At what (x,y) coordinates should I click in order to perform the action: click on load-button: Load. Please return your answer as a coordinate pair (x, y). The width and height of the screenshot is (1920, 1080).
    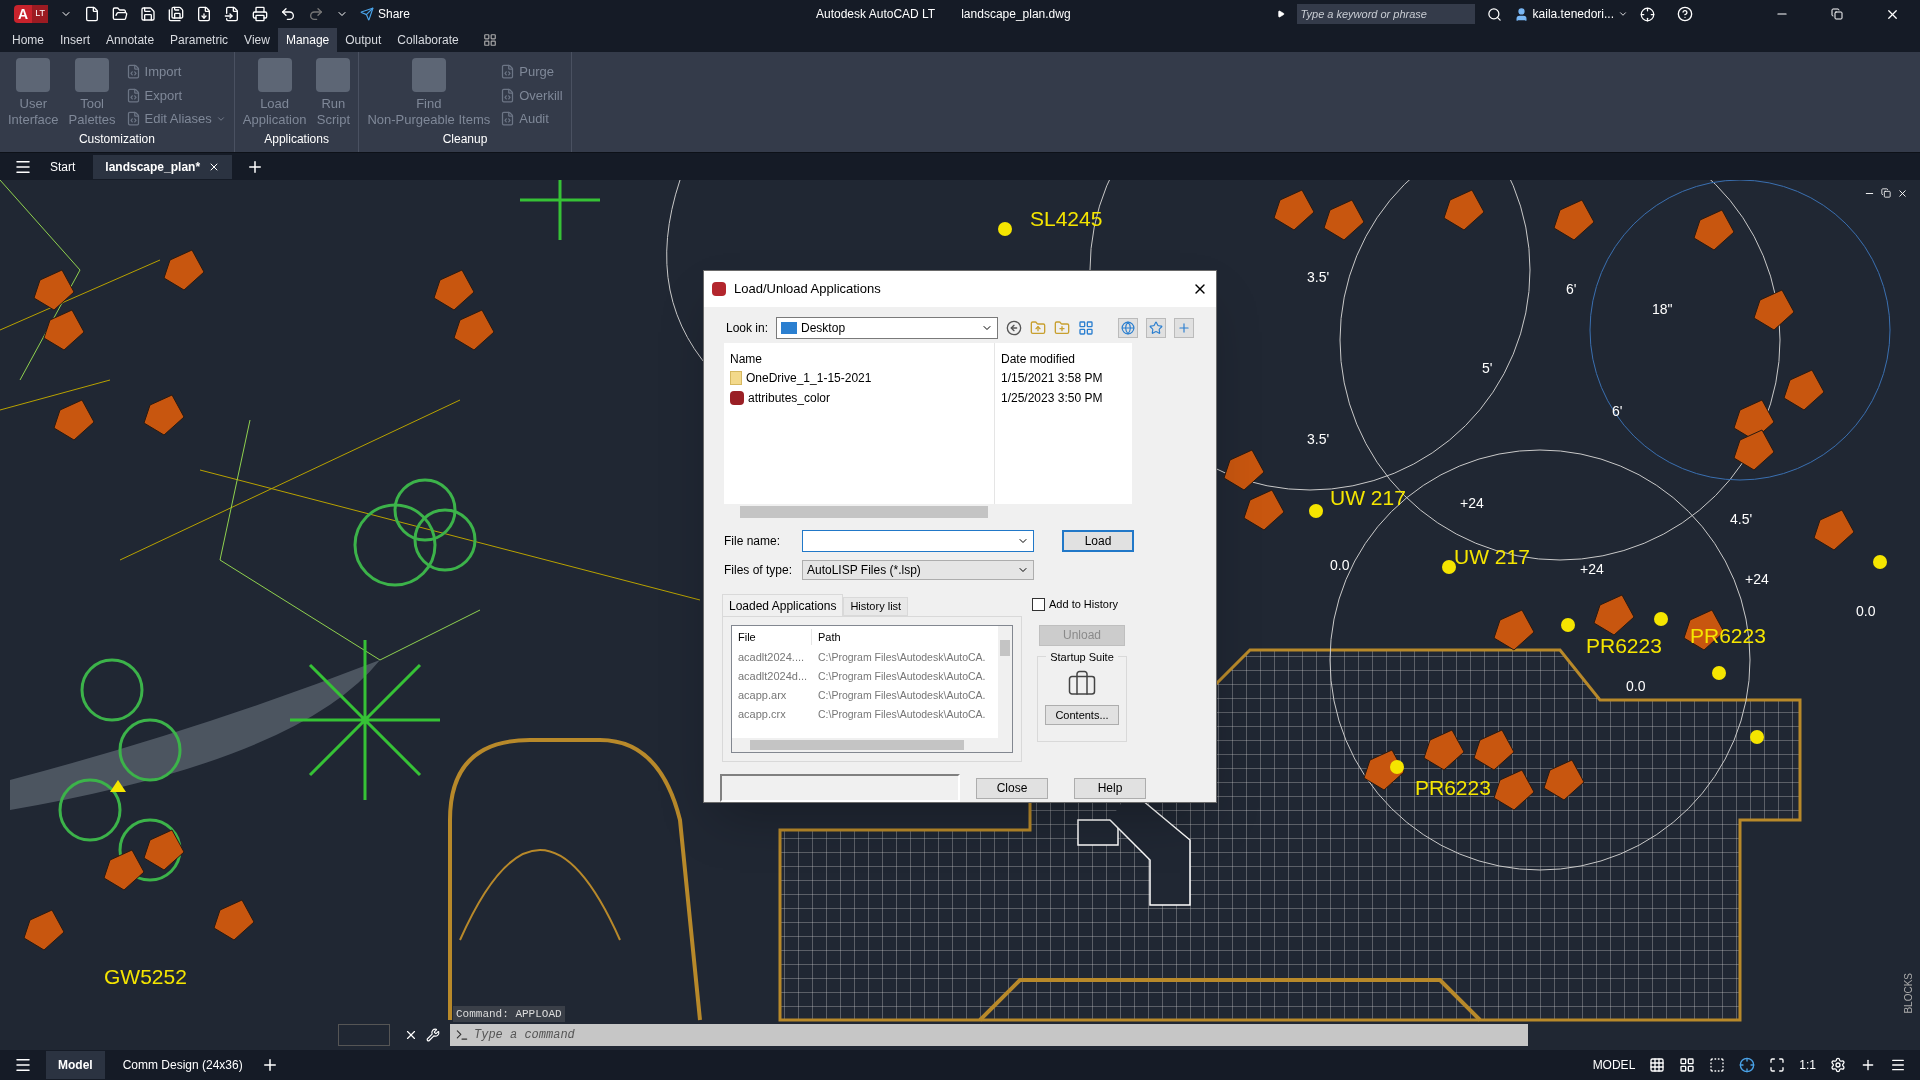
    Looking at the image, I should click on (1098, 541).